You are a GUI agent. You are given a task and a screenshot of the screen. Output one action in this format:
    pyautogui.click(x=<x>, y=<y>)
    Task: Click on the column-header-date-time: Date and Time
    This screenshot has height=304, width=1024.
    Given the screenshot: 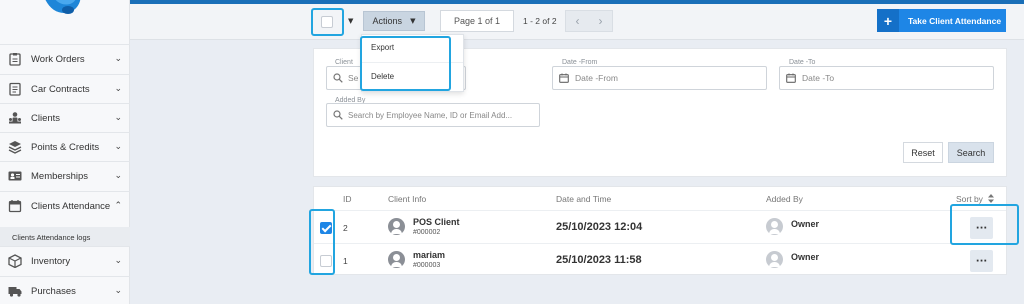 What is the action you would take?
    pyautogui.click(x=584, y=199)
    